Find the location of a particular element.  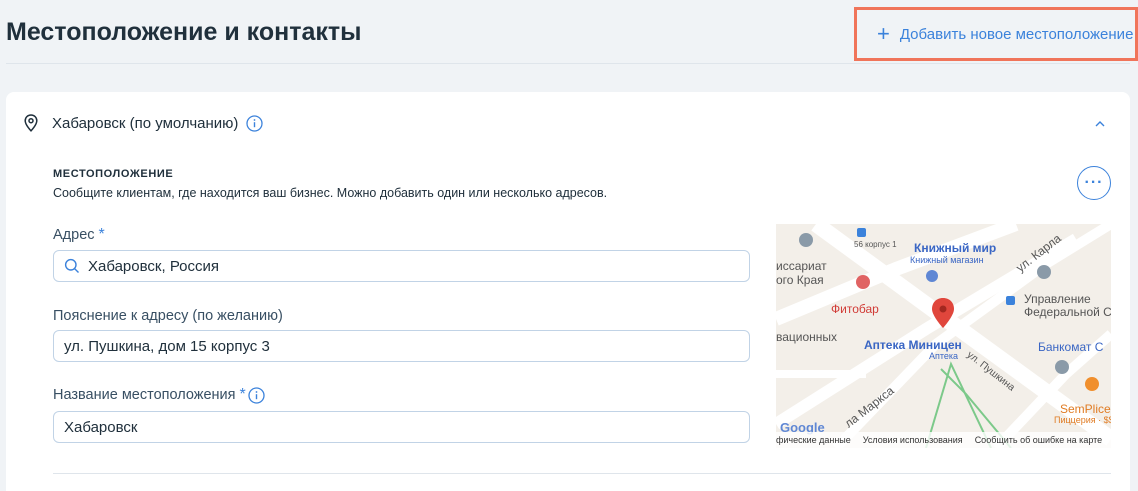

address-note-label: Пояснение к адресу (по желанию) is located at coordinates (168, 316).